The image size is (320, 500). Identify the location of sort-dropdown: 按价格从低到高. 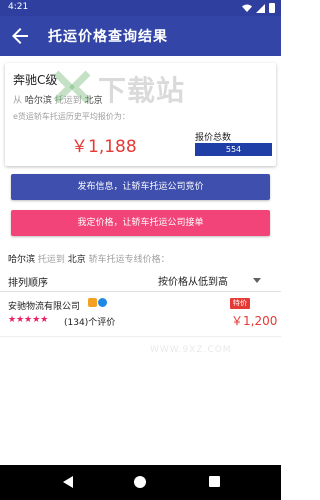
(213, 281).